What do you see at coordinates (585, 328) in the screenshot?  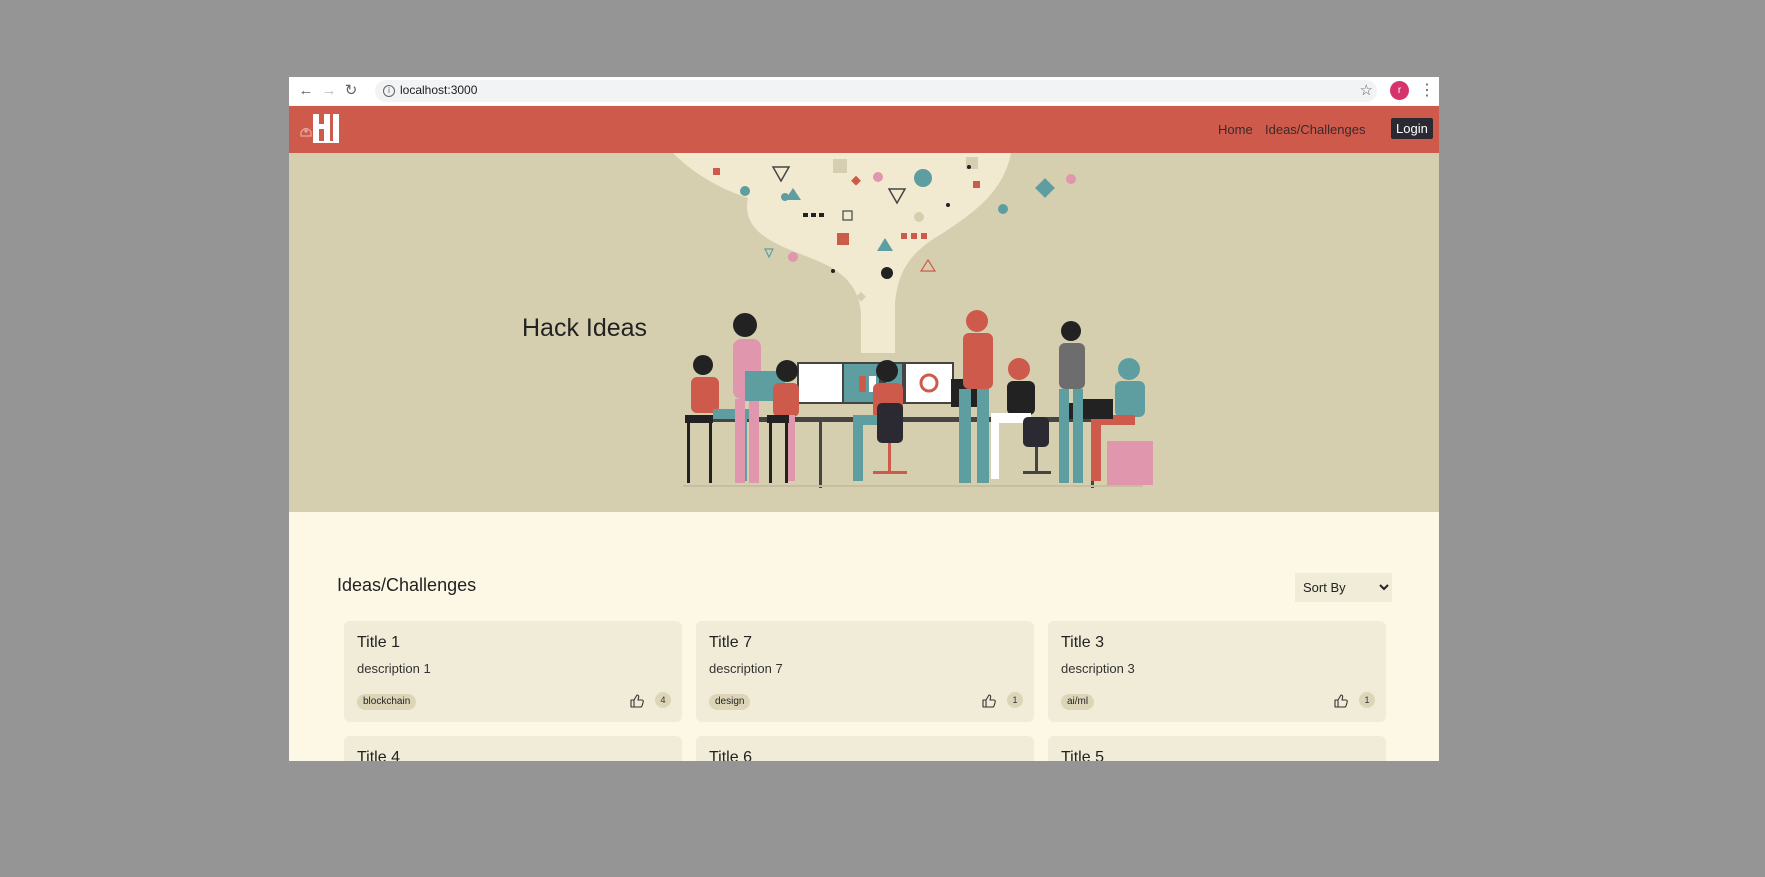 I see `hero-title: Hack Ideas` at bounding box center [585, 328].